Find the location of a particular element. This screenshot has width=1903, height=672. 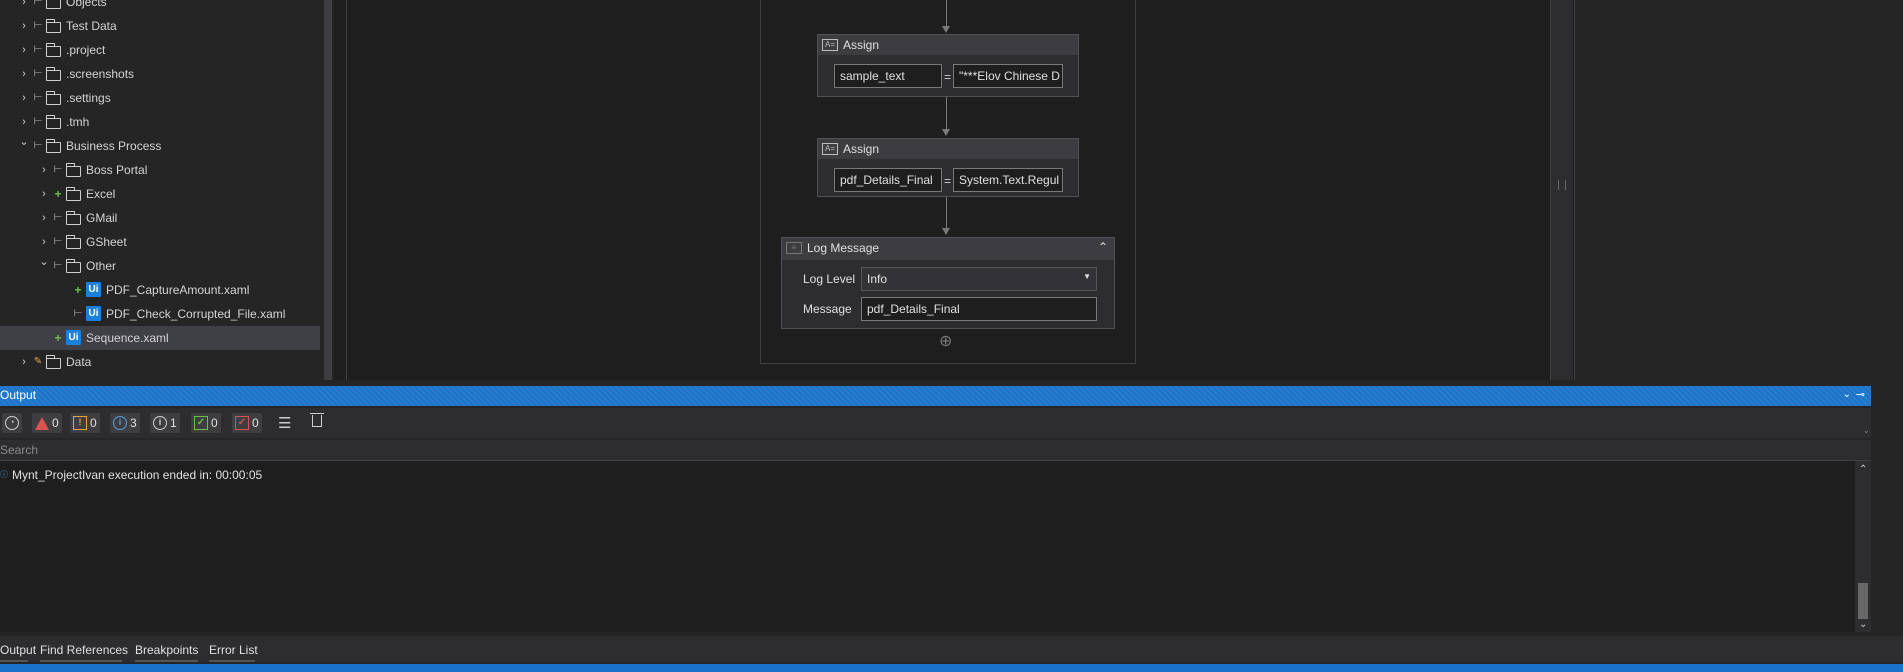

info-filter: i 3 is located at coordinates (125, 423).